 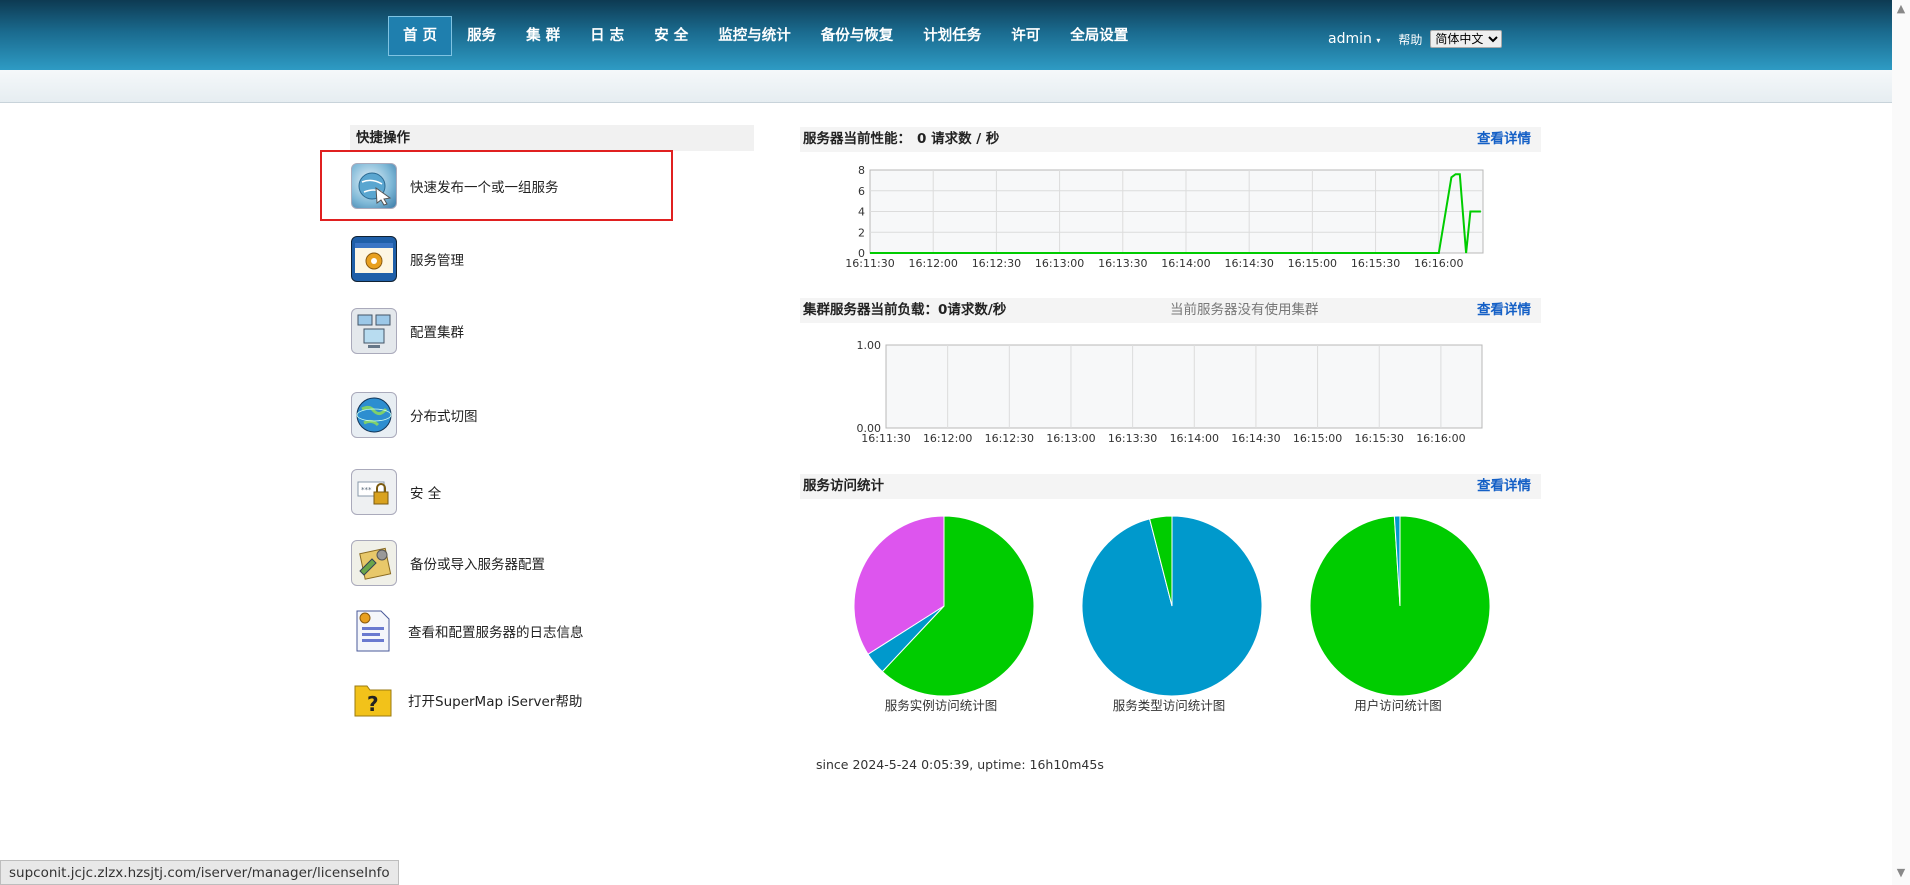 I want to click on nav-global-settings: 全局设置, so click(x=1099, y=36).